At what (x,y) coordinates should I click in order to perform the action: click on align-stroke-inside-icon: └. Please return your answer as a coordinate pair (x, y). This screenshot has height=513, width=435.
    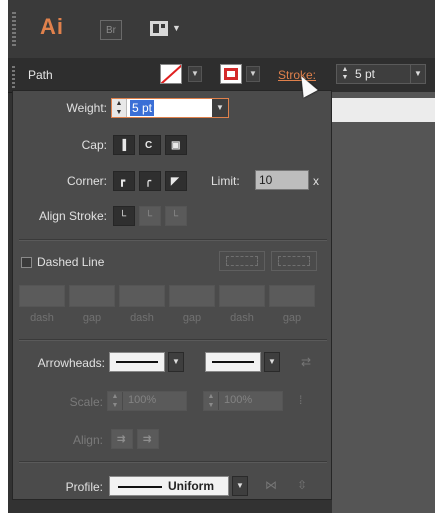
    Looking at the image, I should click on (149, 216).